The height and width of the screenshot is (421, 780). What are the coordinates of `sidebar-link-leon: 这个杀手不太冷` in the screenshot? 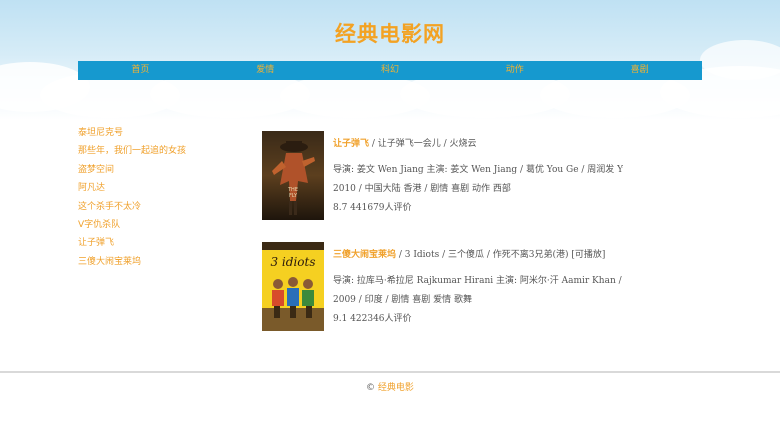 It's located at (158, 207).